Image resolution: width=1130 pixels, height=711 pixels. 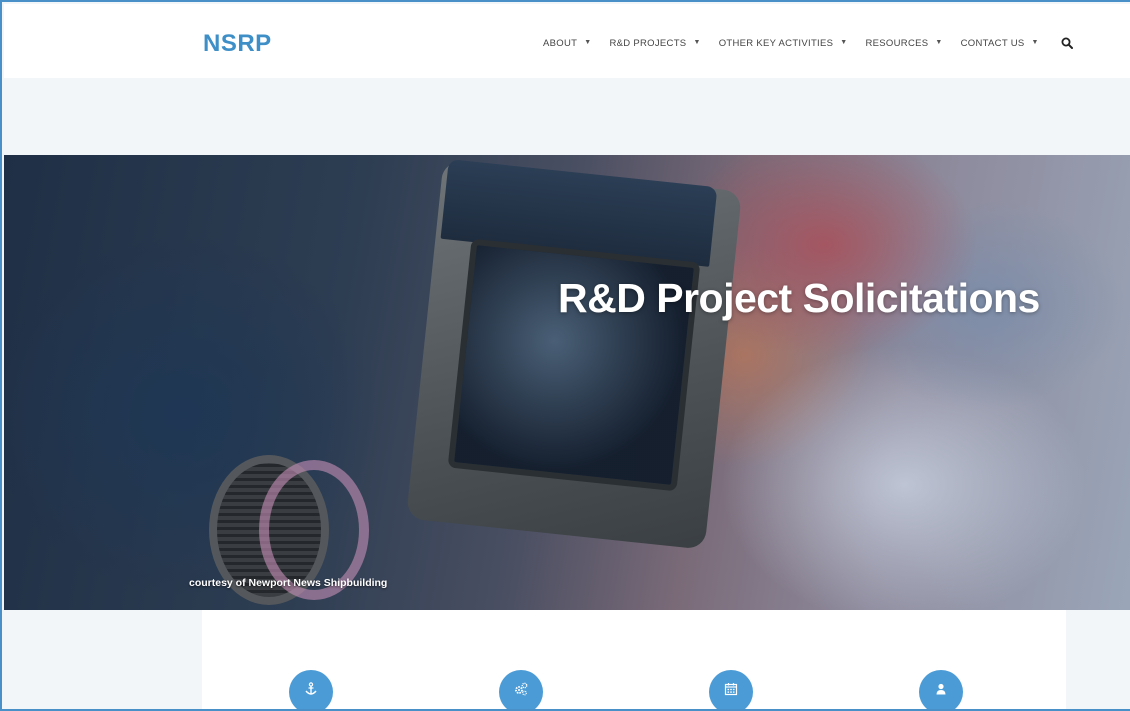 I want to click on photo-credit: courtesy of Newport News Shipbuilding, so click(x=288, y=583).